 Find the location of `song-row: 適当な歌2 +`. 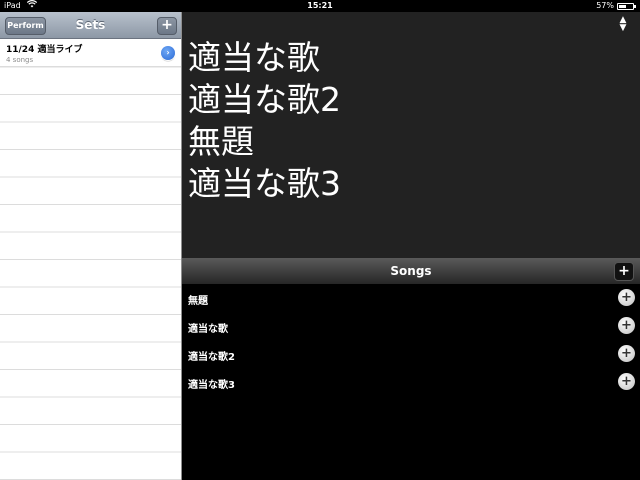

song-row: 適当な歌2 + is located at coordinates (411, 355).